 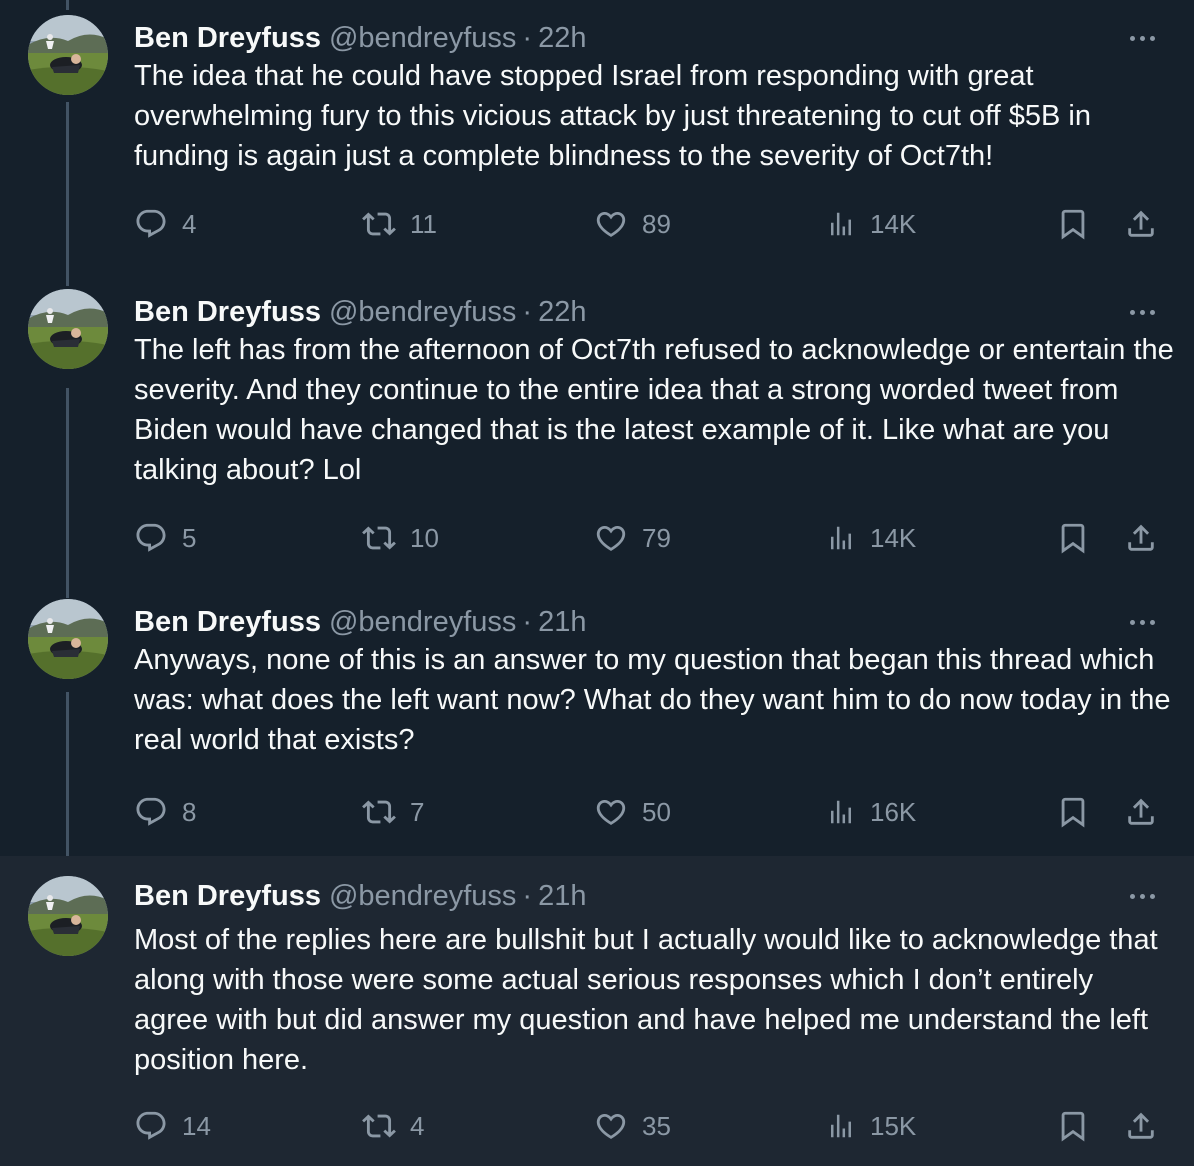 What do you see at coordinates (632, 812) in the screenshot?
I see `like-button: 50` at bounding box center [632, 812].